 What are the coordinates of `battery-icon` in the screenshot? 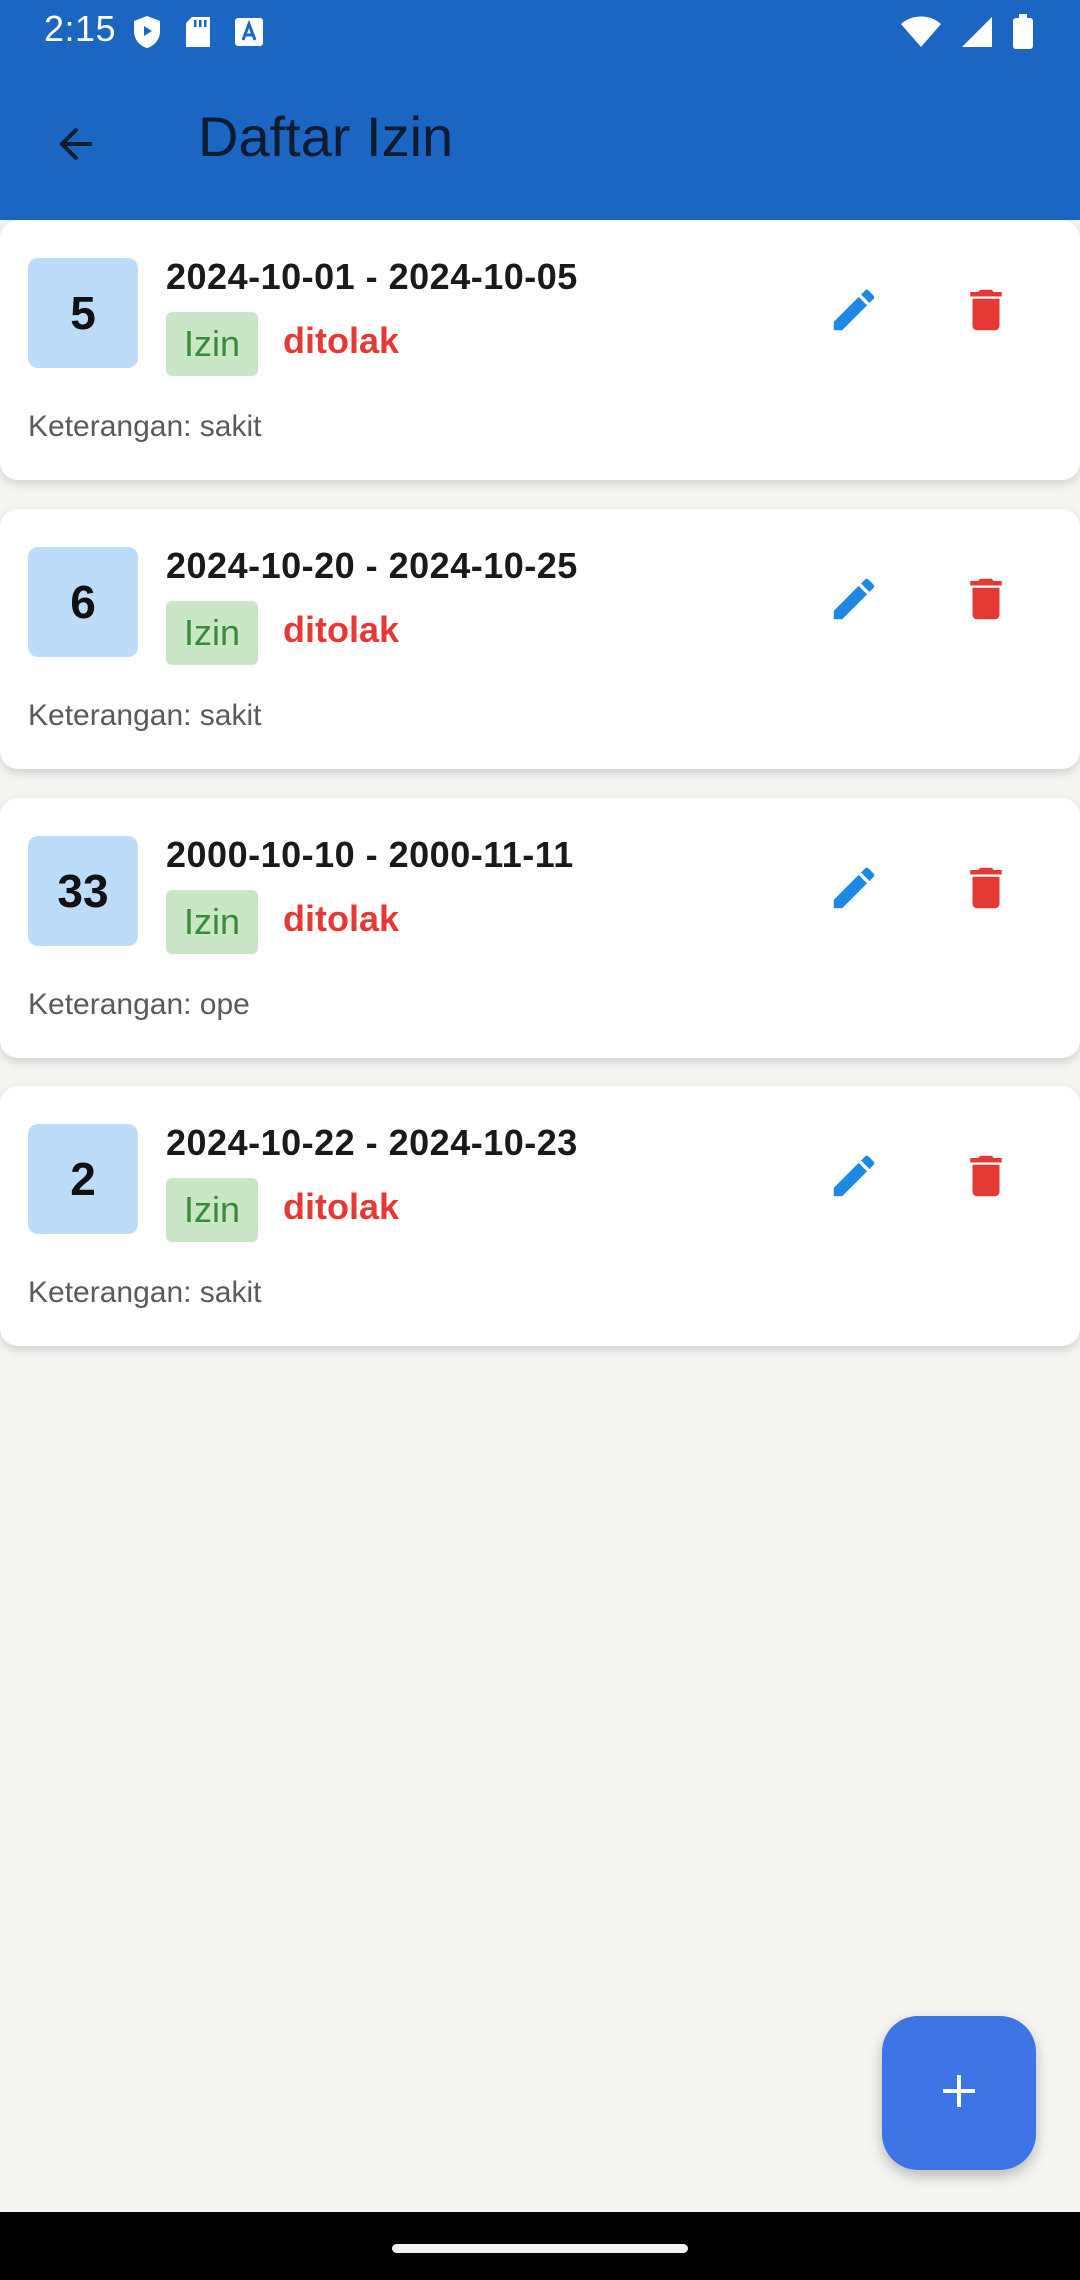 It's located at (1023, 34).